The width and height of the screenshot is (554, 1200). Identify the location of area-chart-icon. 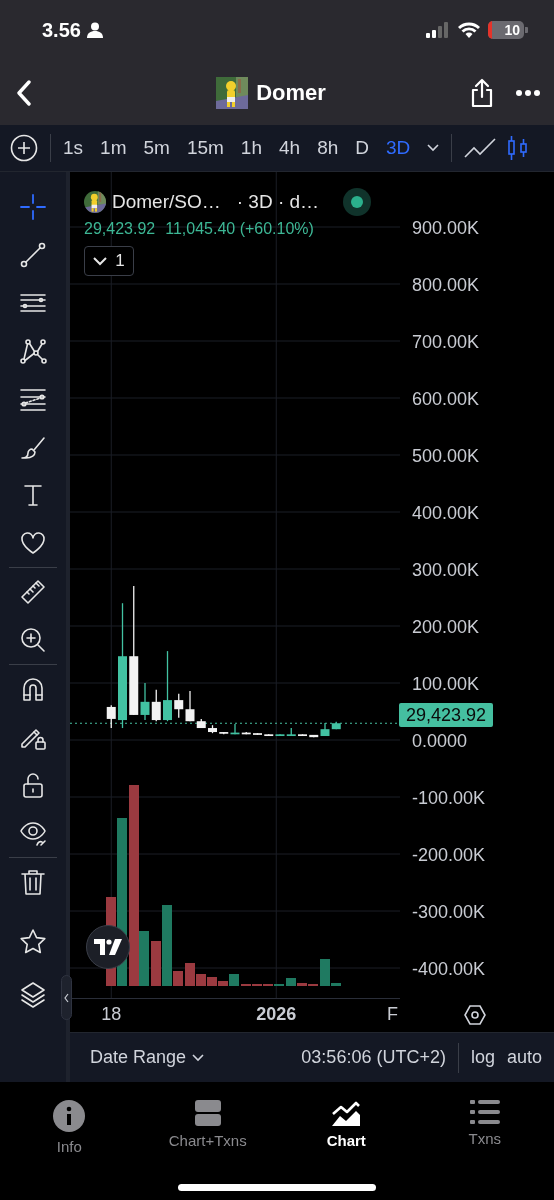
(346, 1113).